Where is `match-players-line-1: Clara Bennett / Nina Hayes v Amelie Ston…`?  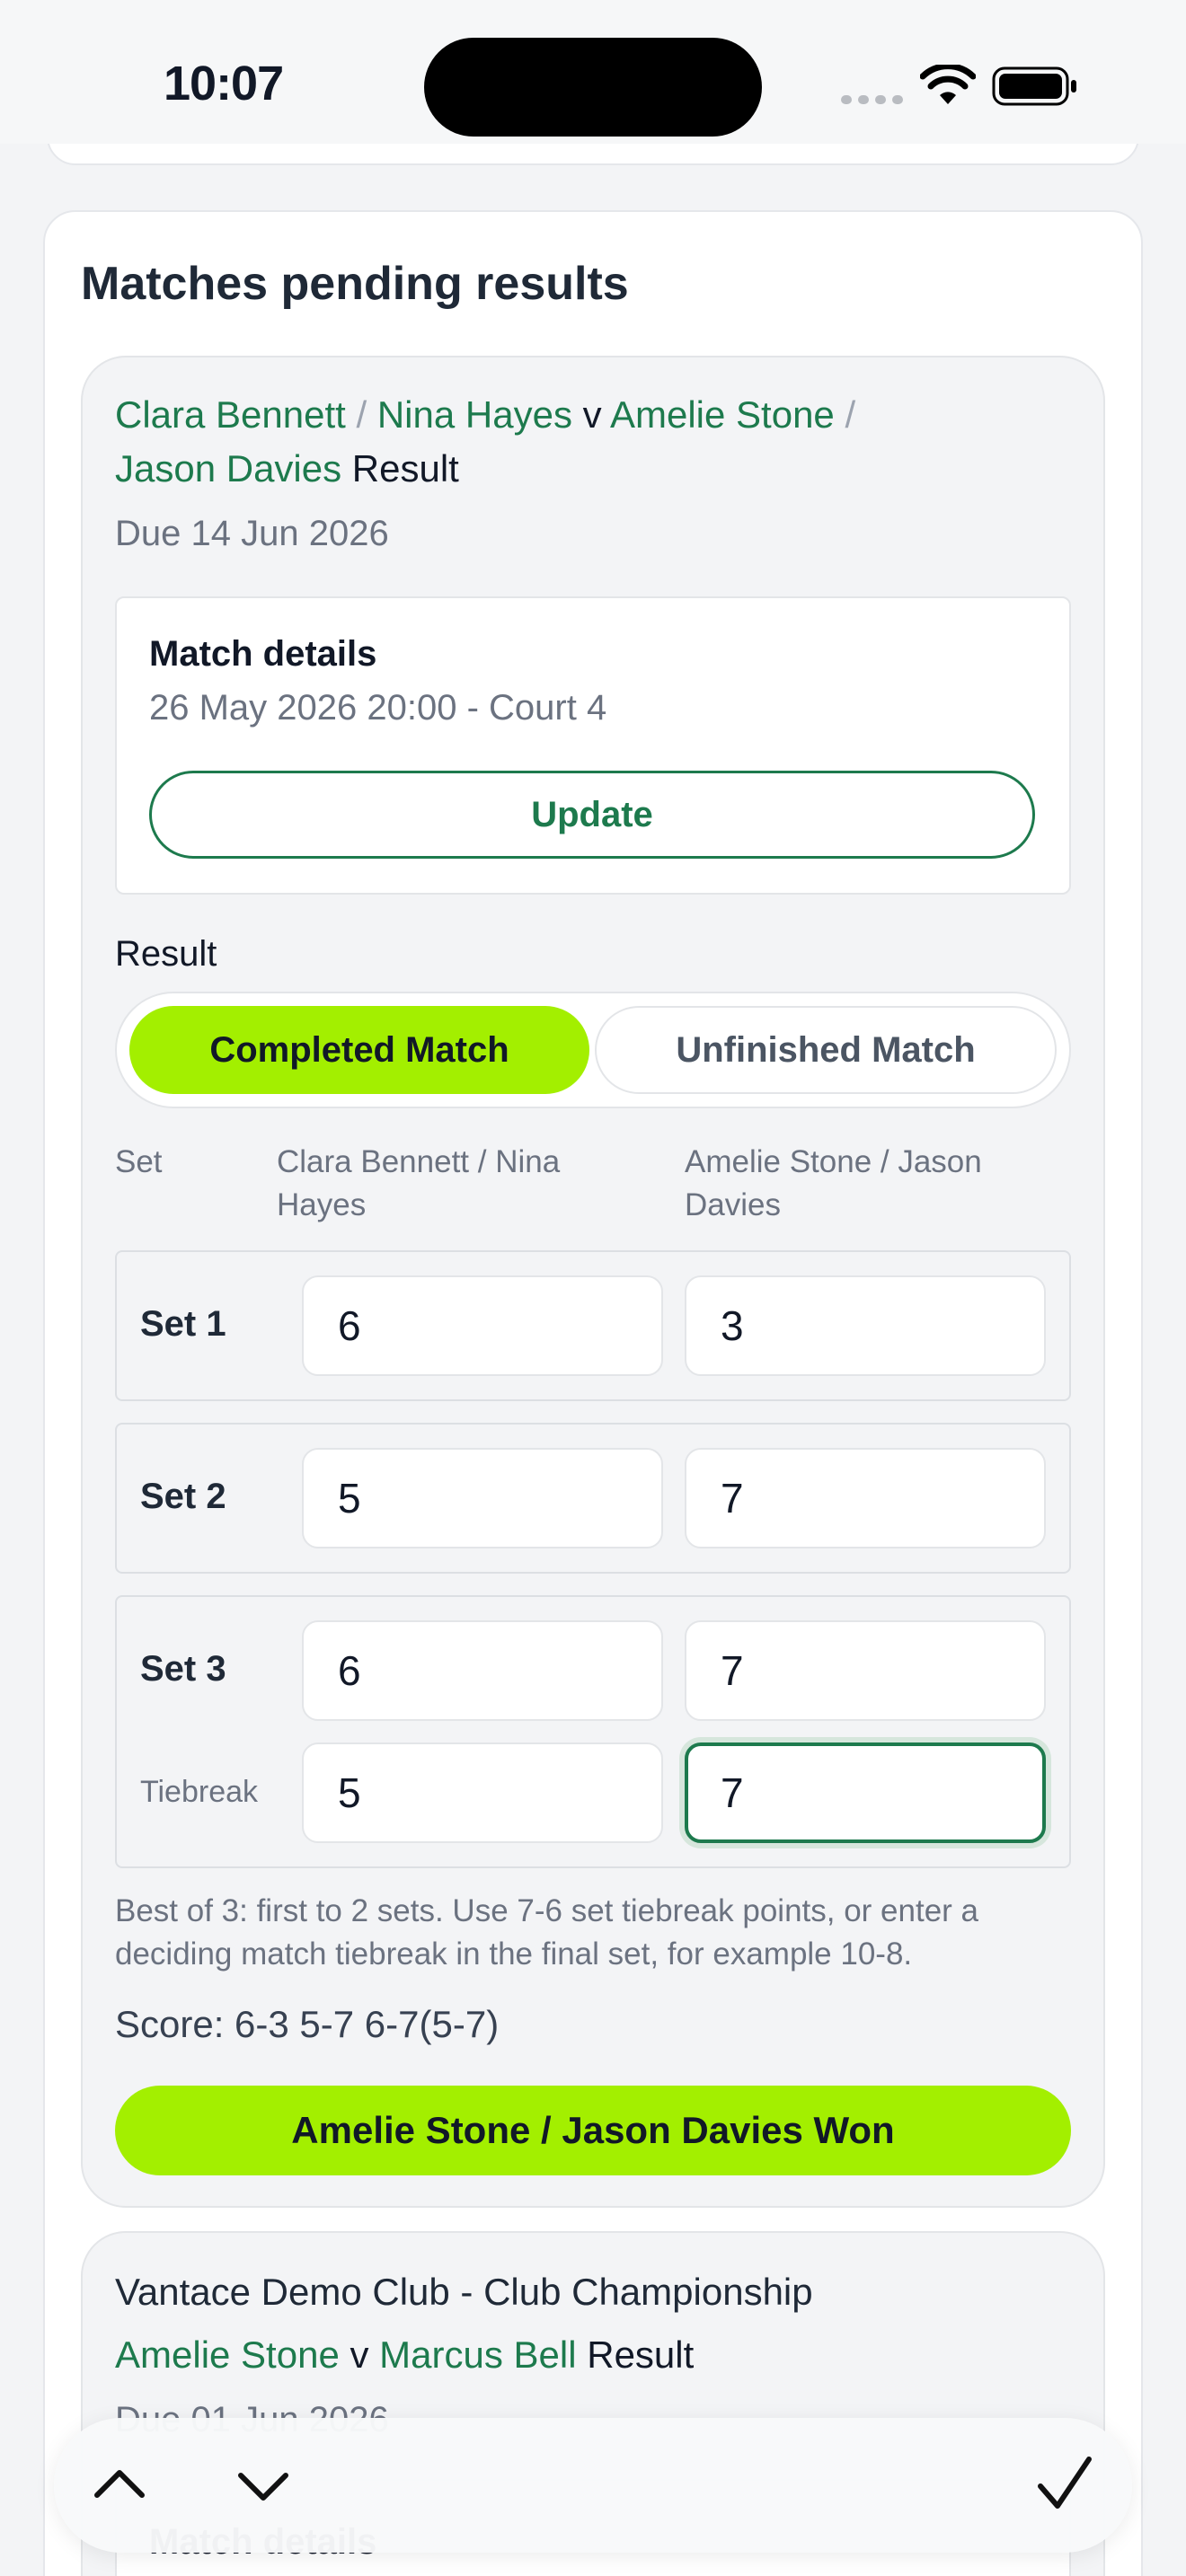
match-players-line-1: Clara Bennett / Nina Hayes v Amelie Ston… is located at coordinates (485, 415).